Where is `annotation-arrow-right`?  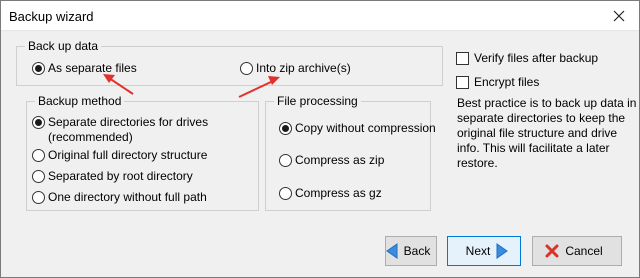
annotation-arrow-right is located at coordinates (259, 87).